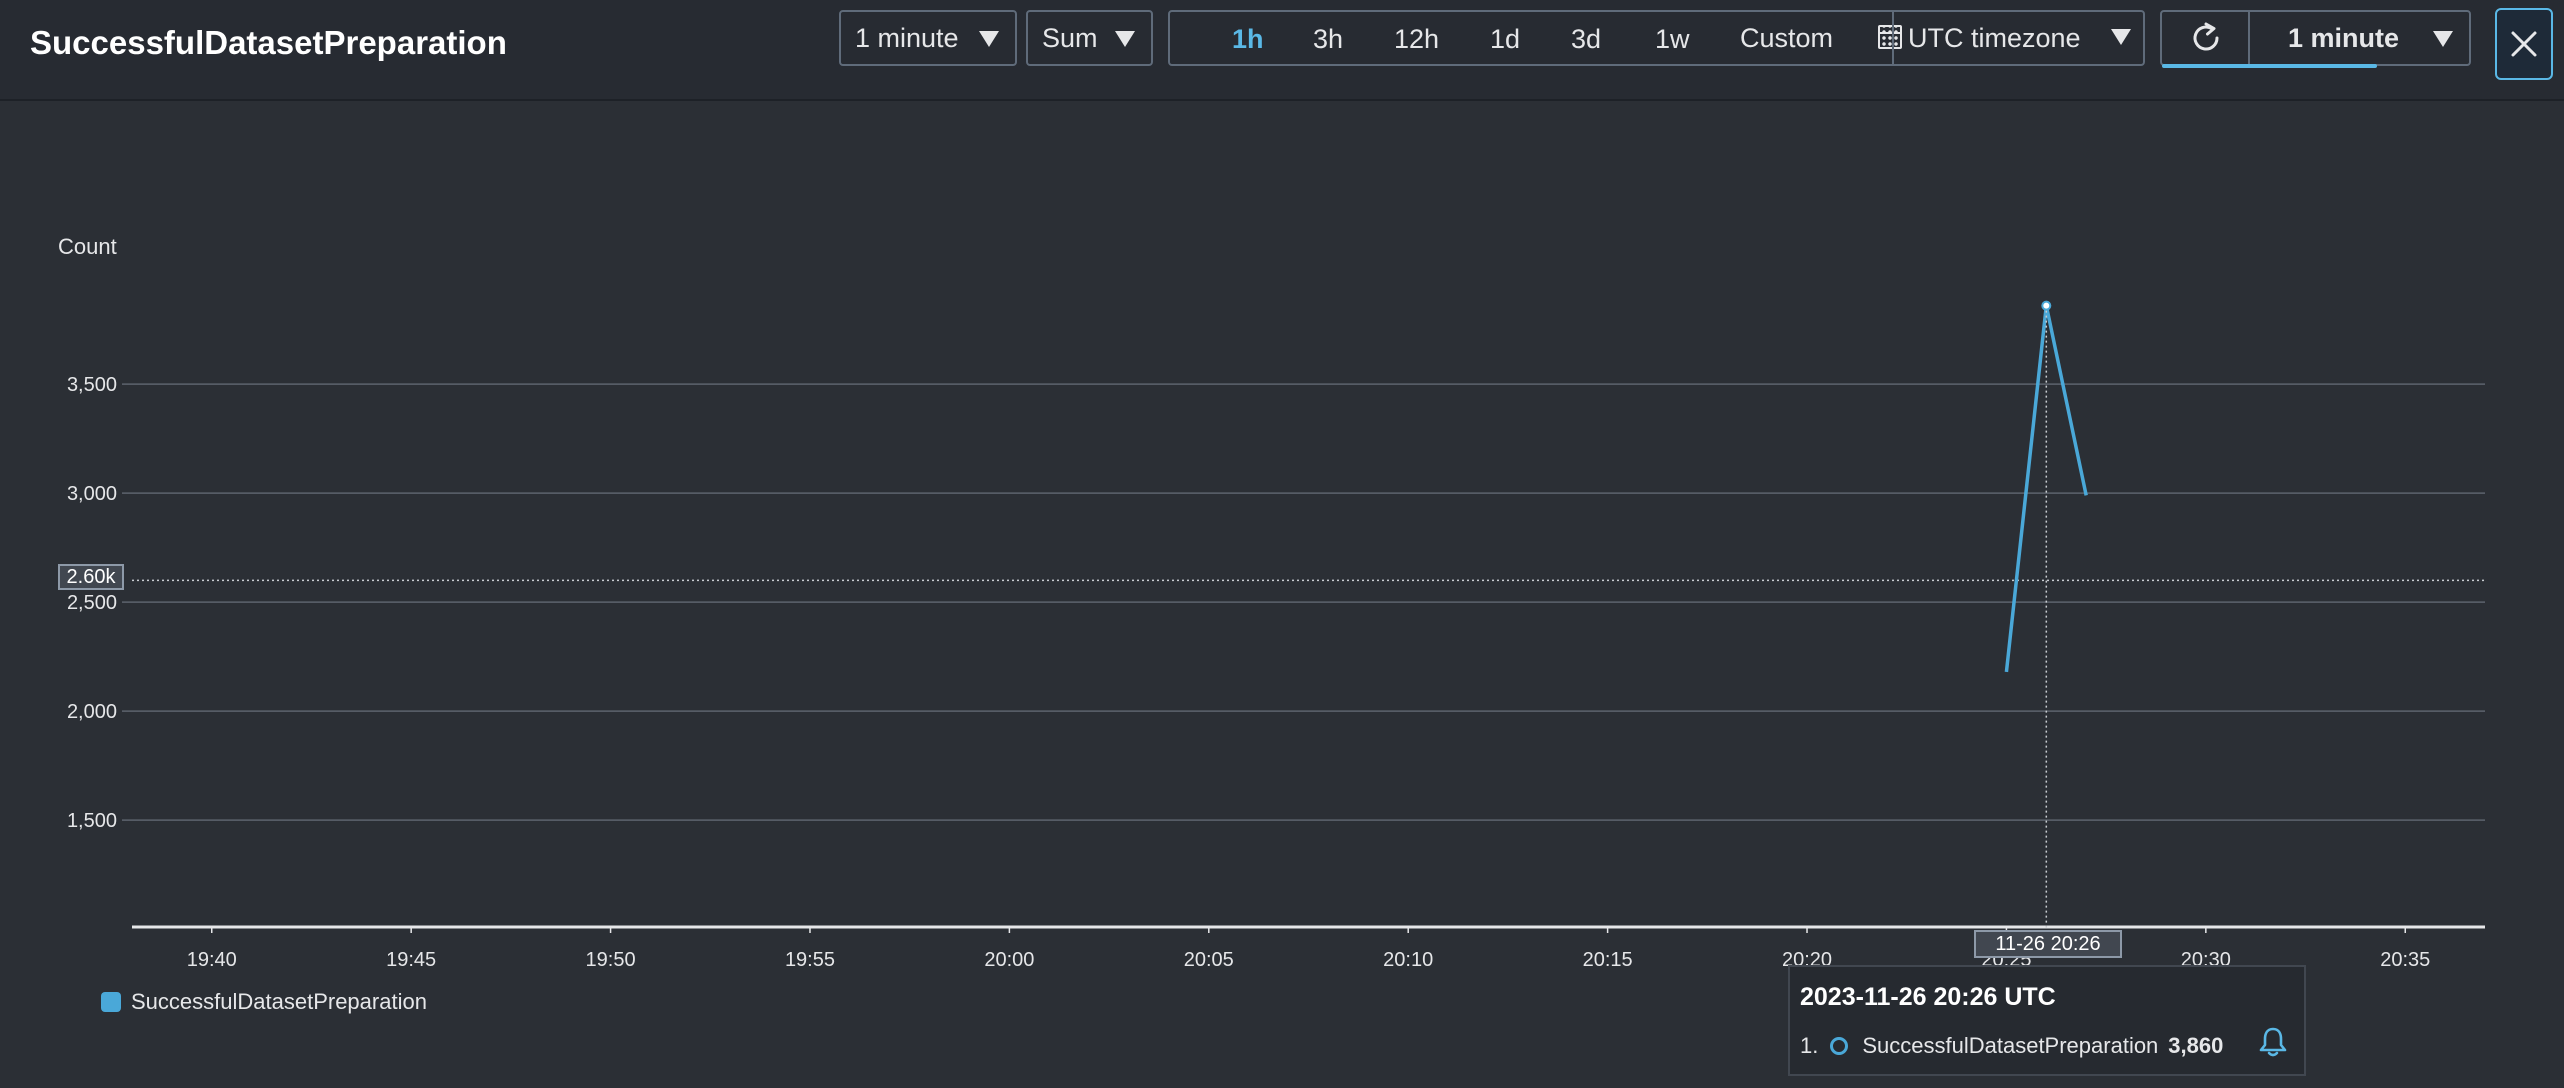  What do you see at coordinates (1839, 1046) in the screenshot?
I see `series-circle-icon` at bounding box center [1839, 1046].